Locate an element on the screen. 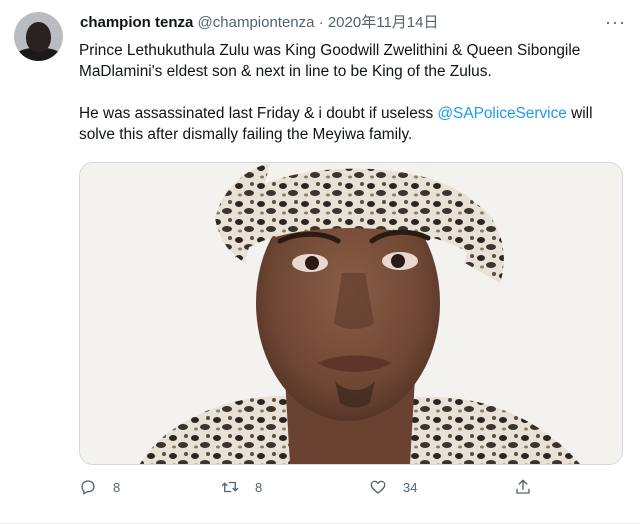 The width and height of the screenshot is (640, 524). like-count: 34 is located at coordinates (410, 487).